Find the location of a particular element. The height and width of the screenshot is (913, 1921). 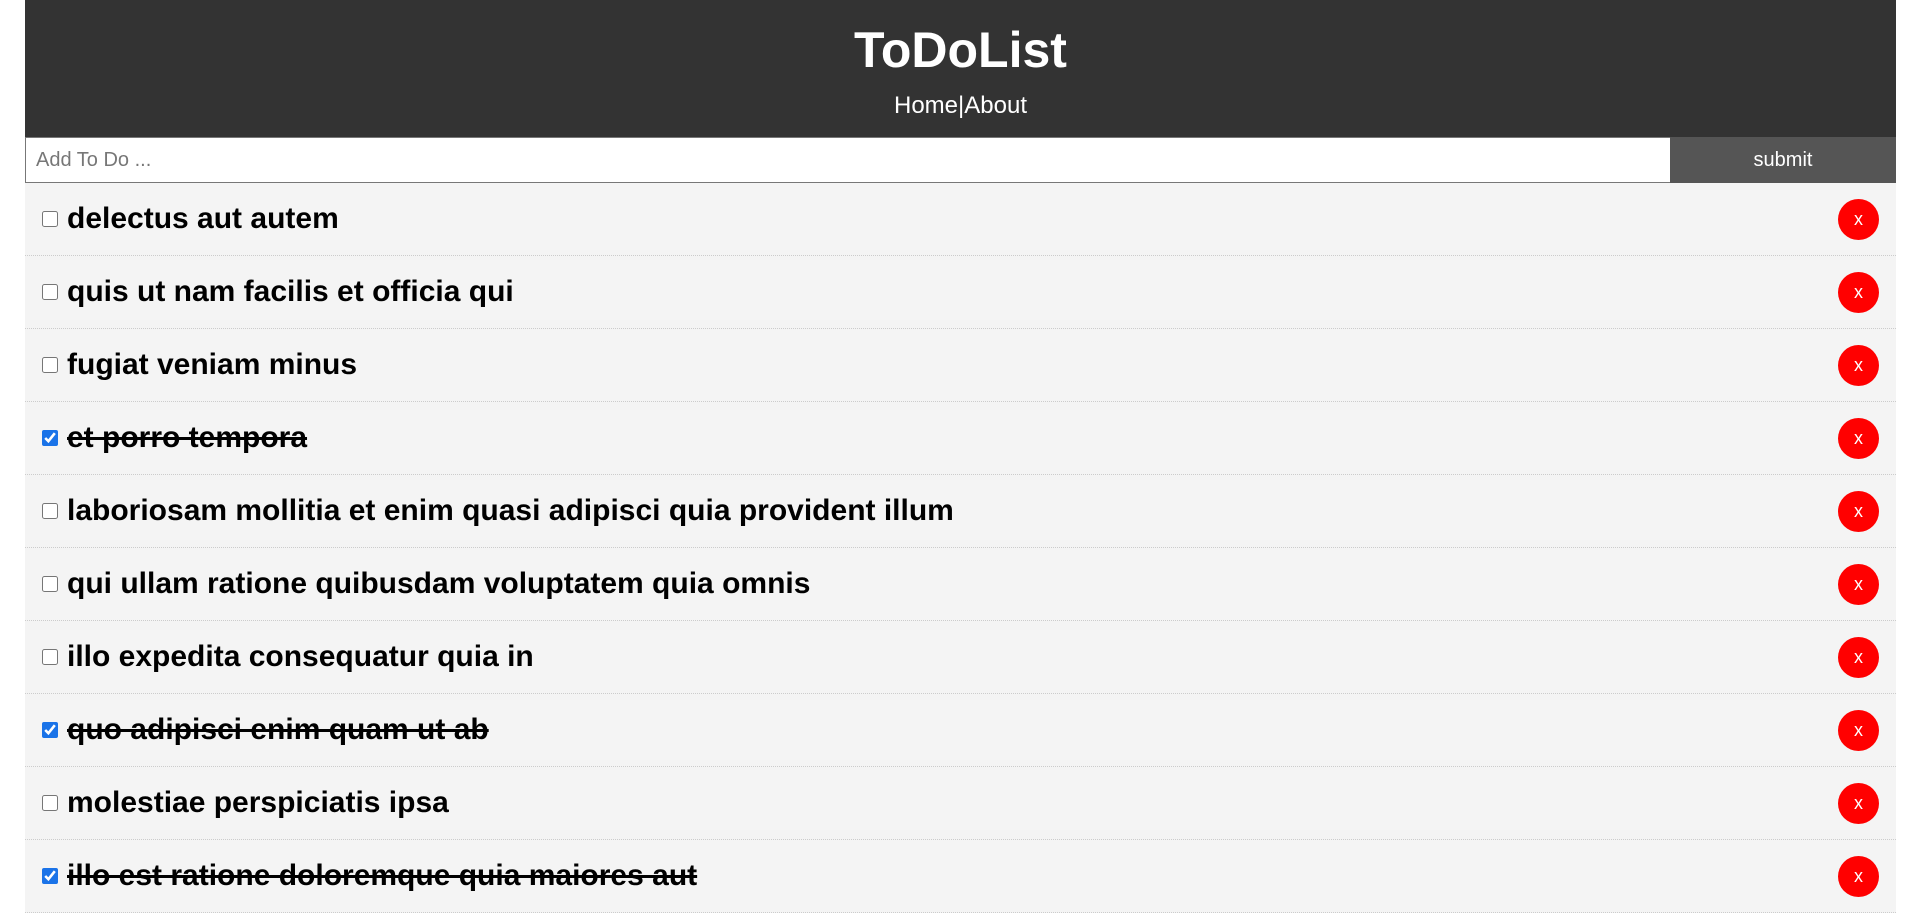

submit-button: submit is located at coordinates (1783, 160).